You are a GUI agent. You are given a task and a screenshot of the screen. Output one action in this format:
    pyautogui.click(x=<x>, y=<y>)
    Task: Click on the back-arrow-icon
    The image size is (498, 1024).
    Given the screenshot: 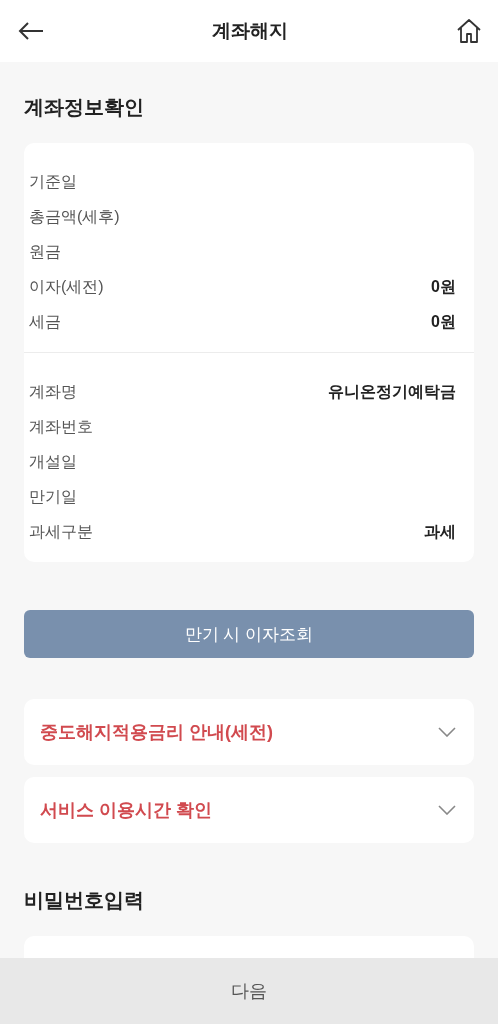 What is the action you would take?
    pyautogui.click(x=31, y=31)
    